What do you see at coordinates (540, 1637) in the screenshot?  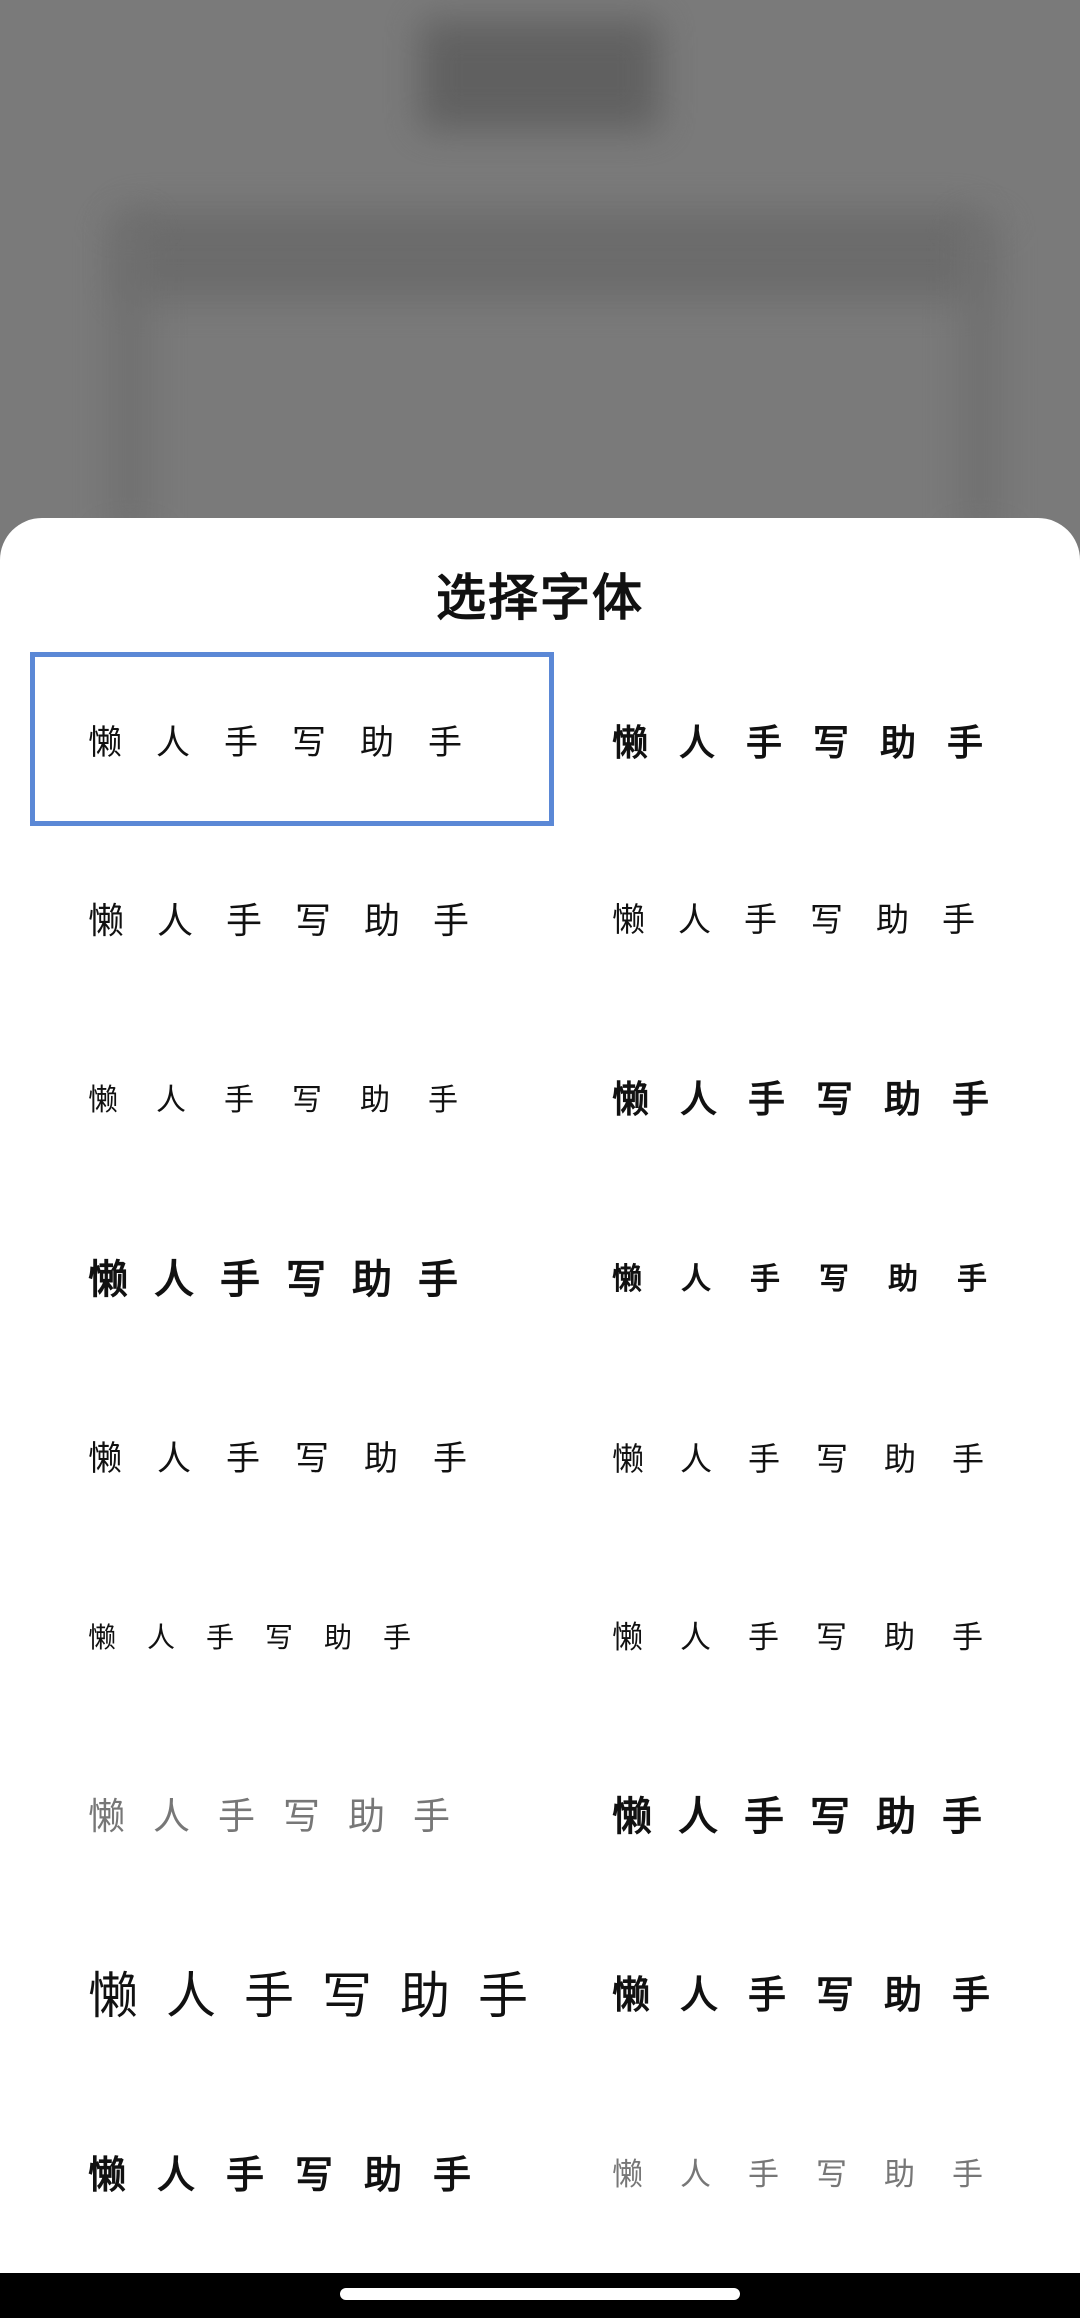 I see `font-option-12: 懒人手写助手` at bounding box center [540, 1637].